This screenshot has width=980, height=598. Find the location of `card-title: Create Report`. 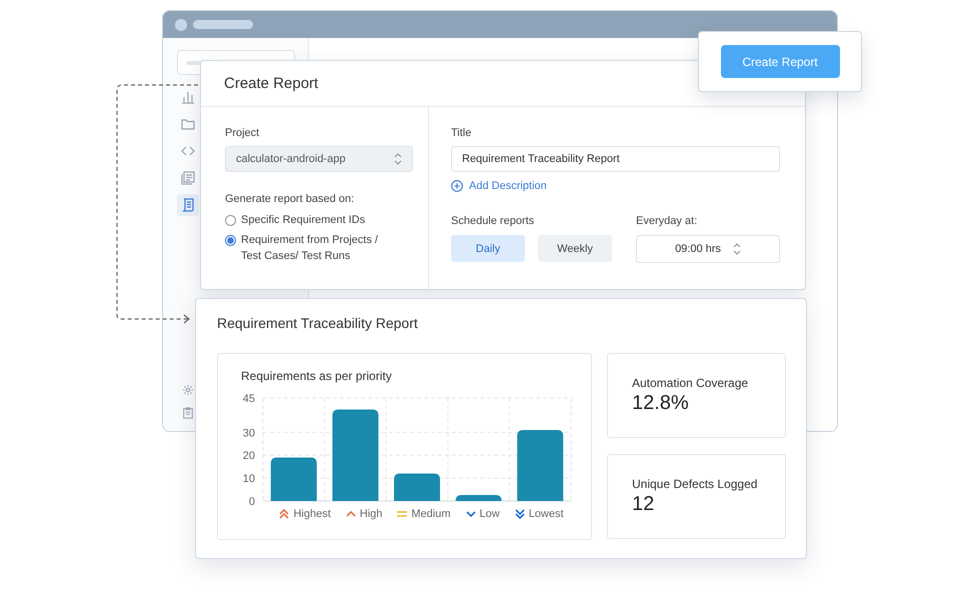

card-title: Create Report is located at coordinates (271, 83).